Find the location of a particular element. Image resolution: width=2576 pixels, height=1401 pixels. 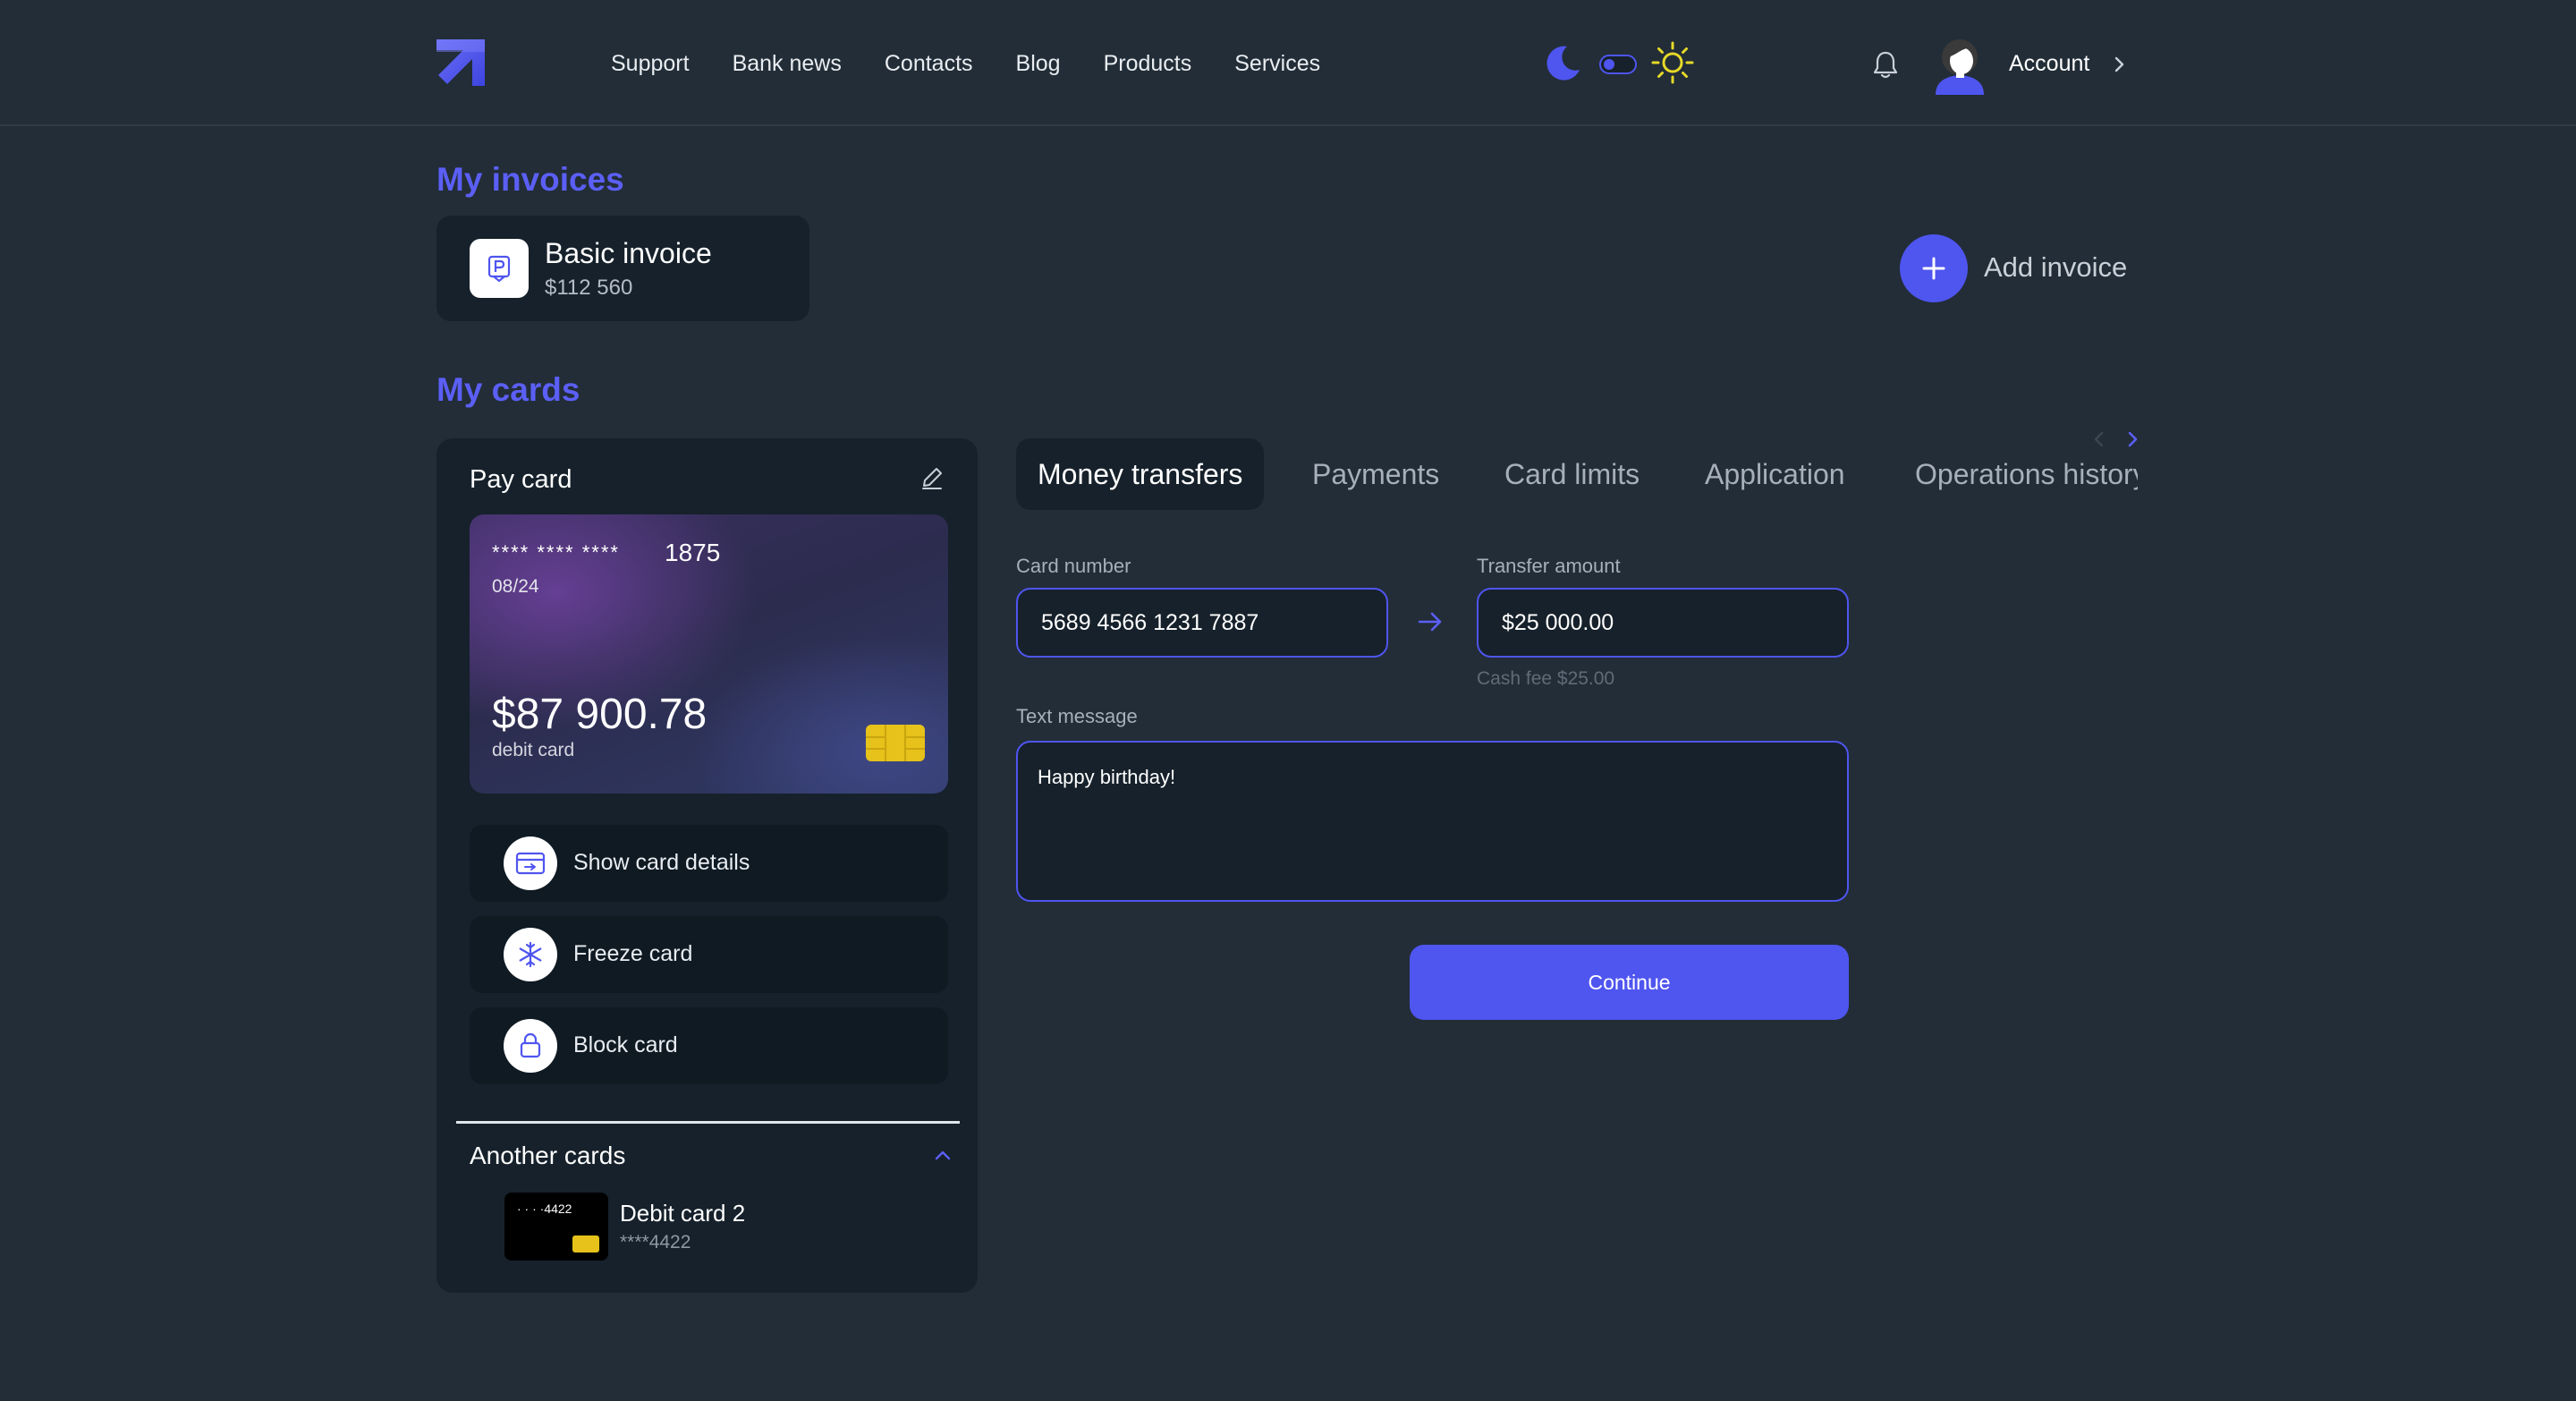

toggle-knob is located at coordinates (1609, 64).